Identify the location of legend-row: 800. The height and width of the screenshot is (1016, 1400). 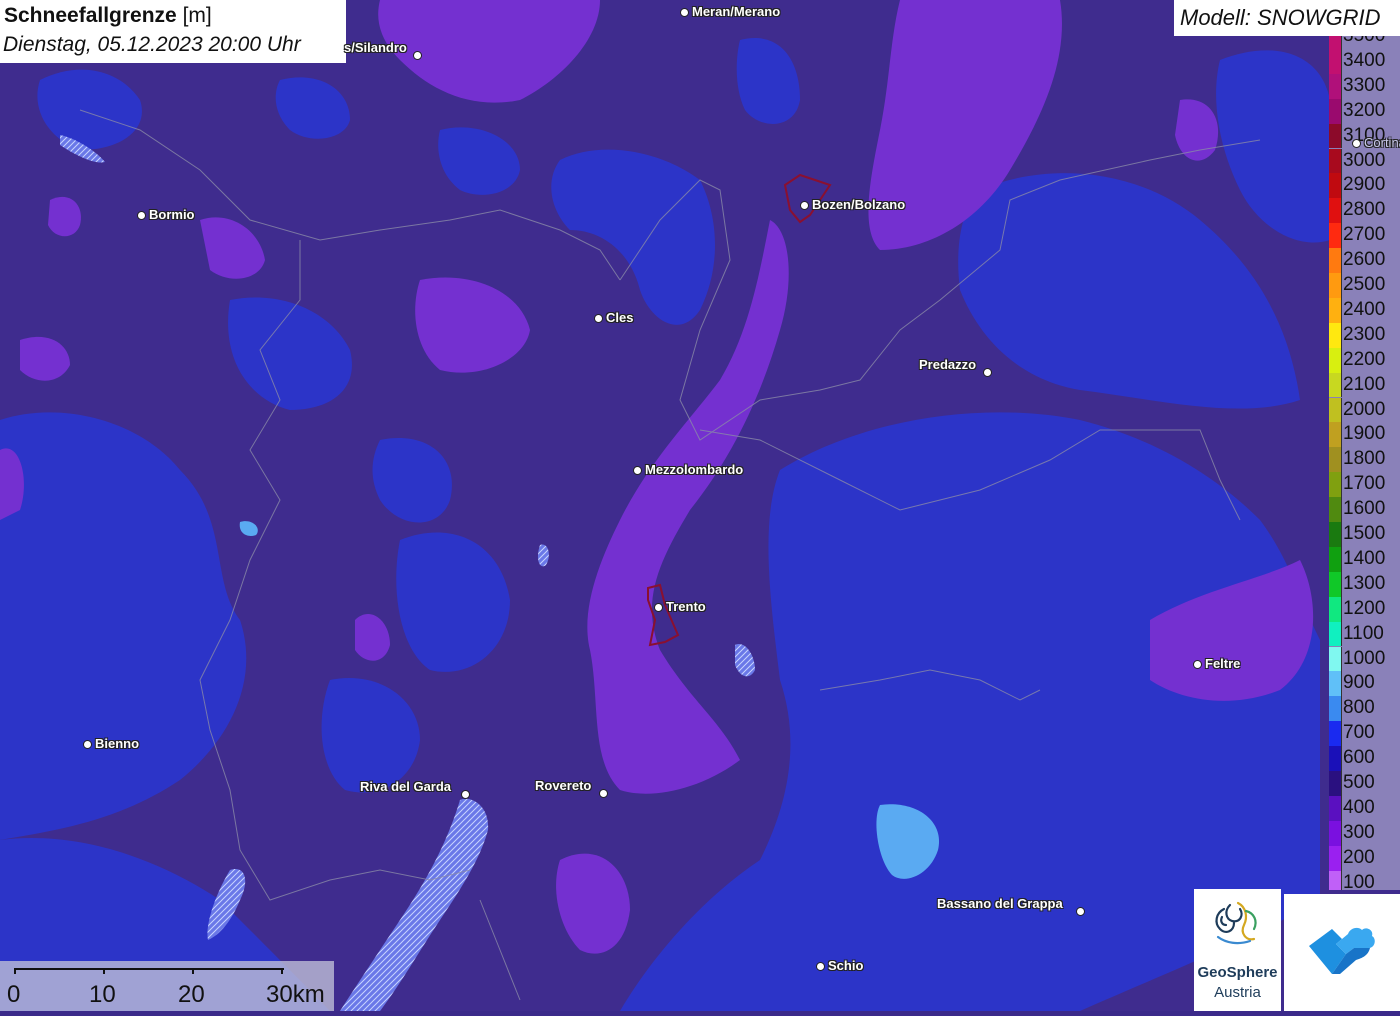
(1364, 709).